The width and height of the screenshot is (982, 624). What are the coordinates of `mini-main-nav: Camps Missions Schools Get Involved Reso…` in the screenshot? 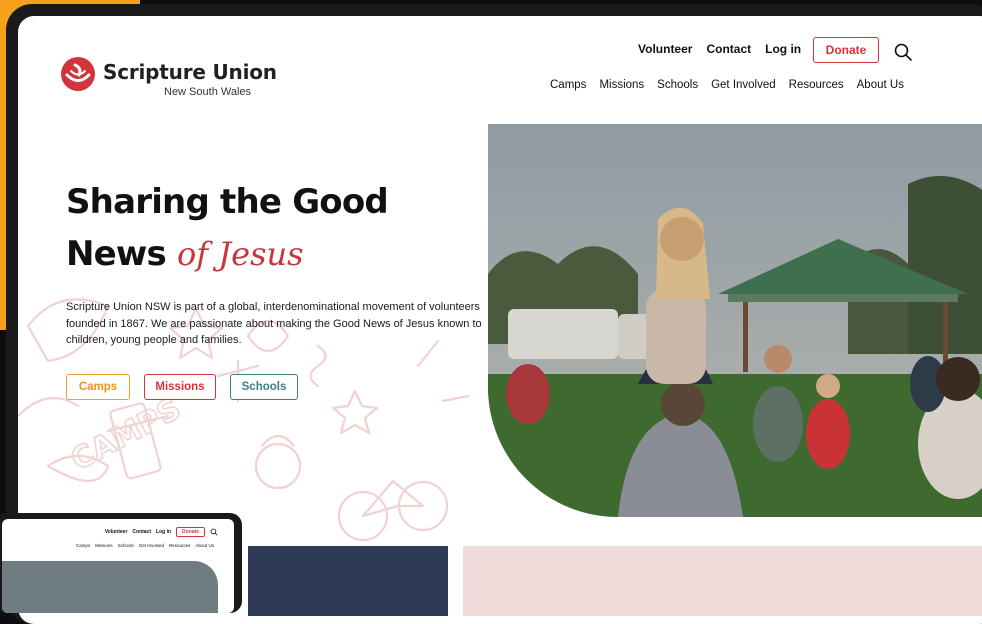 It's located at (145, 545).